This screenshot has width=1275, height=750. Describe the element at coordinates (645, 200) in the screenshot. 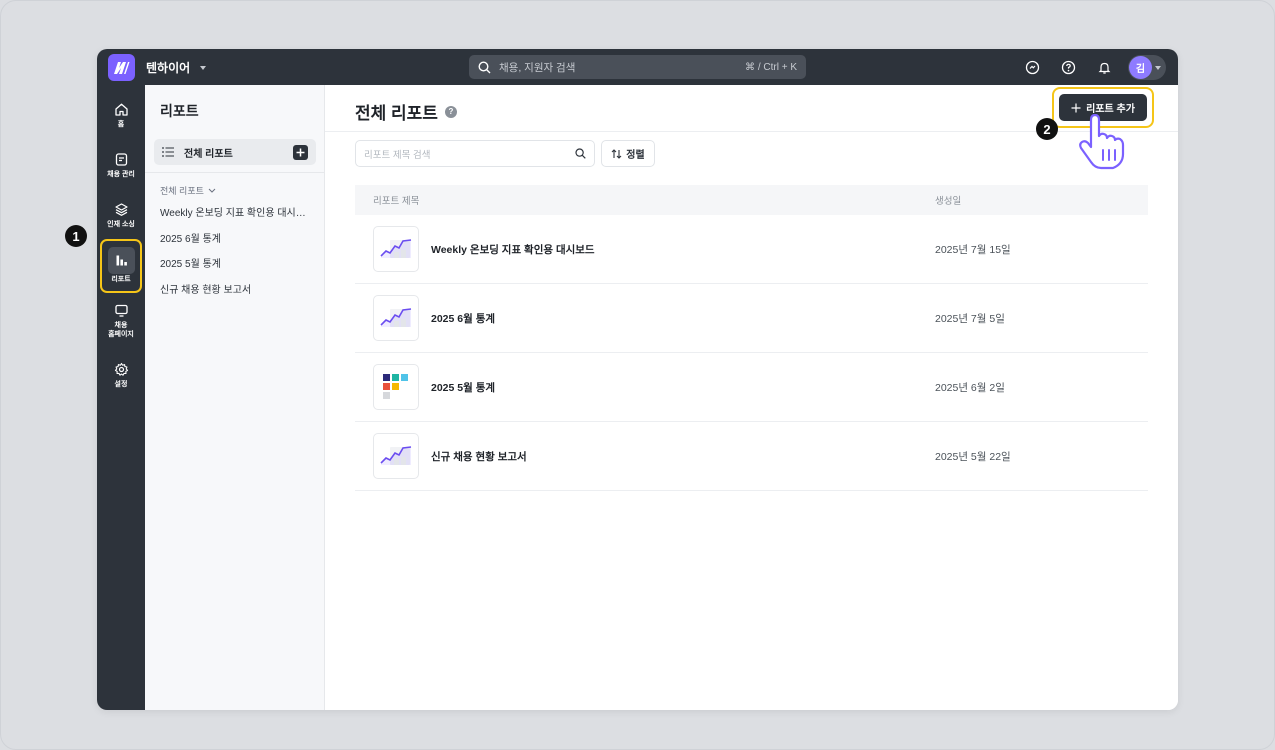

I see `column-header-title: 리포트 제목` at that location.